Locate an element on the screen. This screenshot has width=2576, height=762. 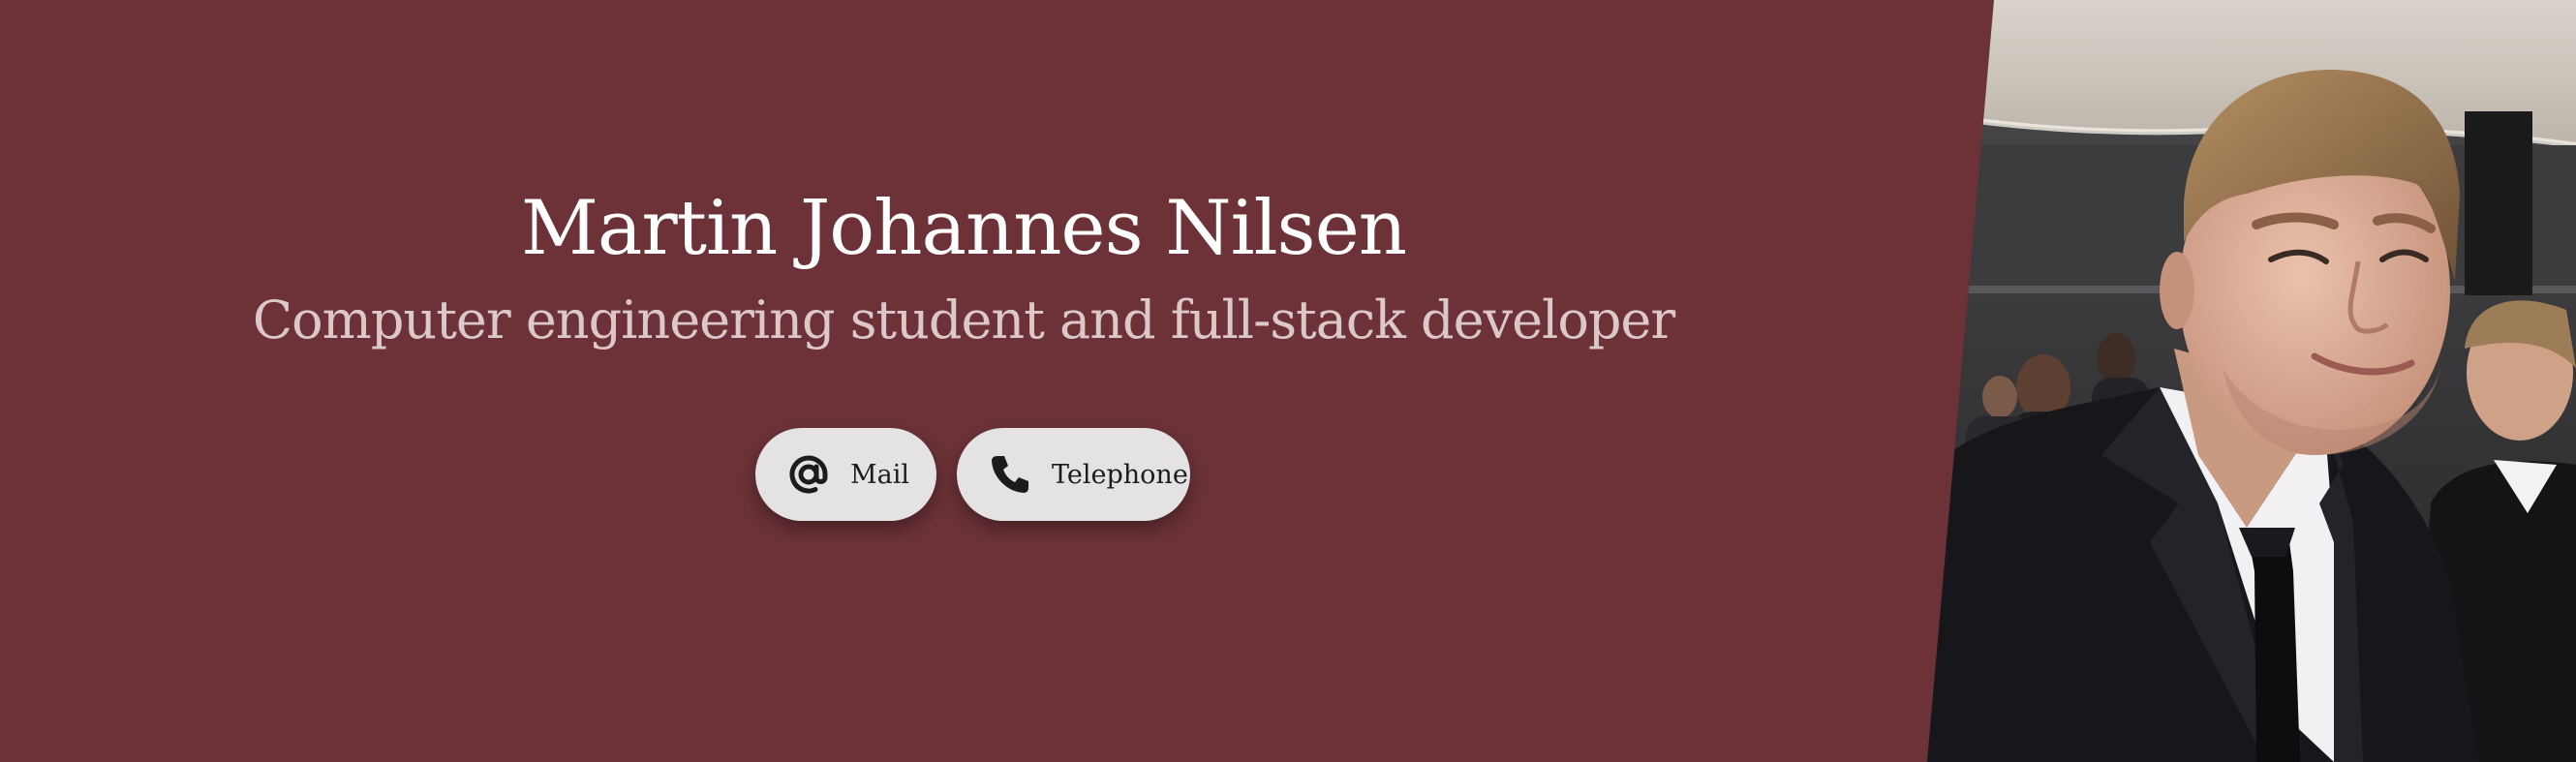
contact-buttons: Mail Telephone is located at coordinates (972, 475).